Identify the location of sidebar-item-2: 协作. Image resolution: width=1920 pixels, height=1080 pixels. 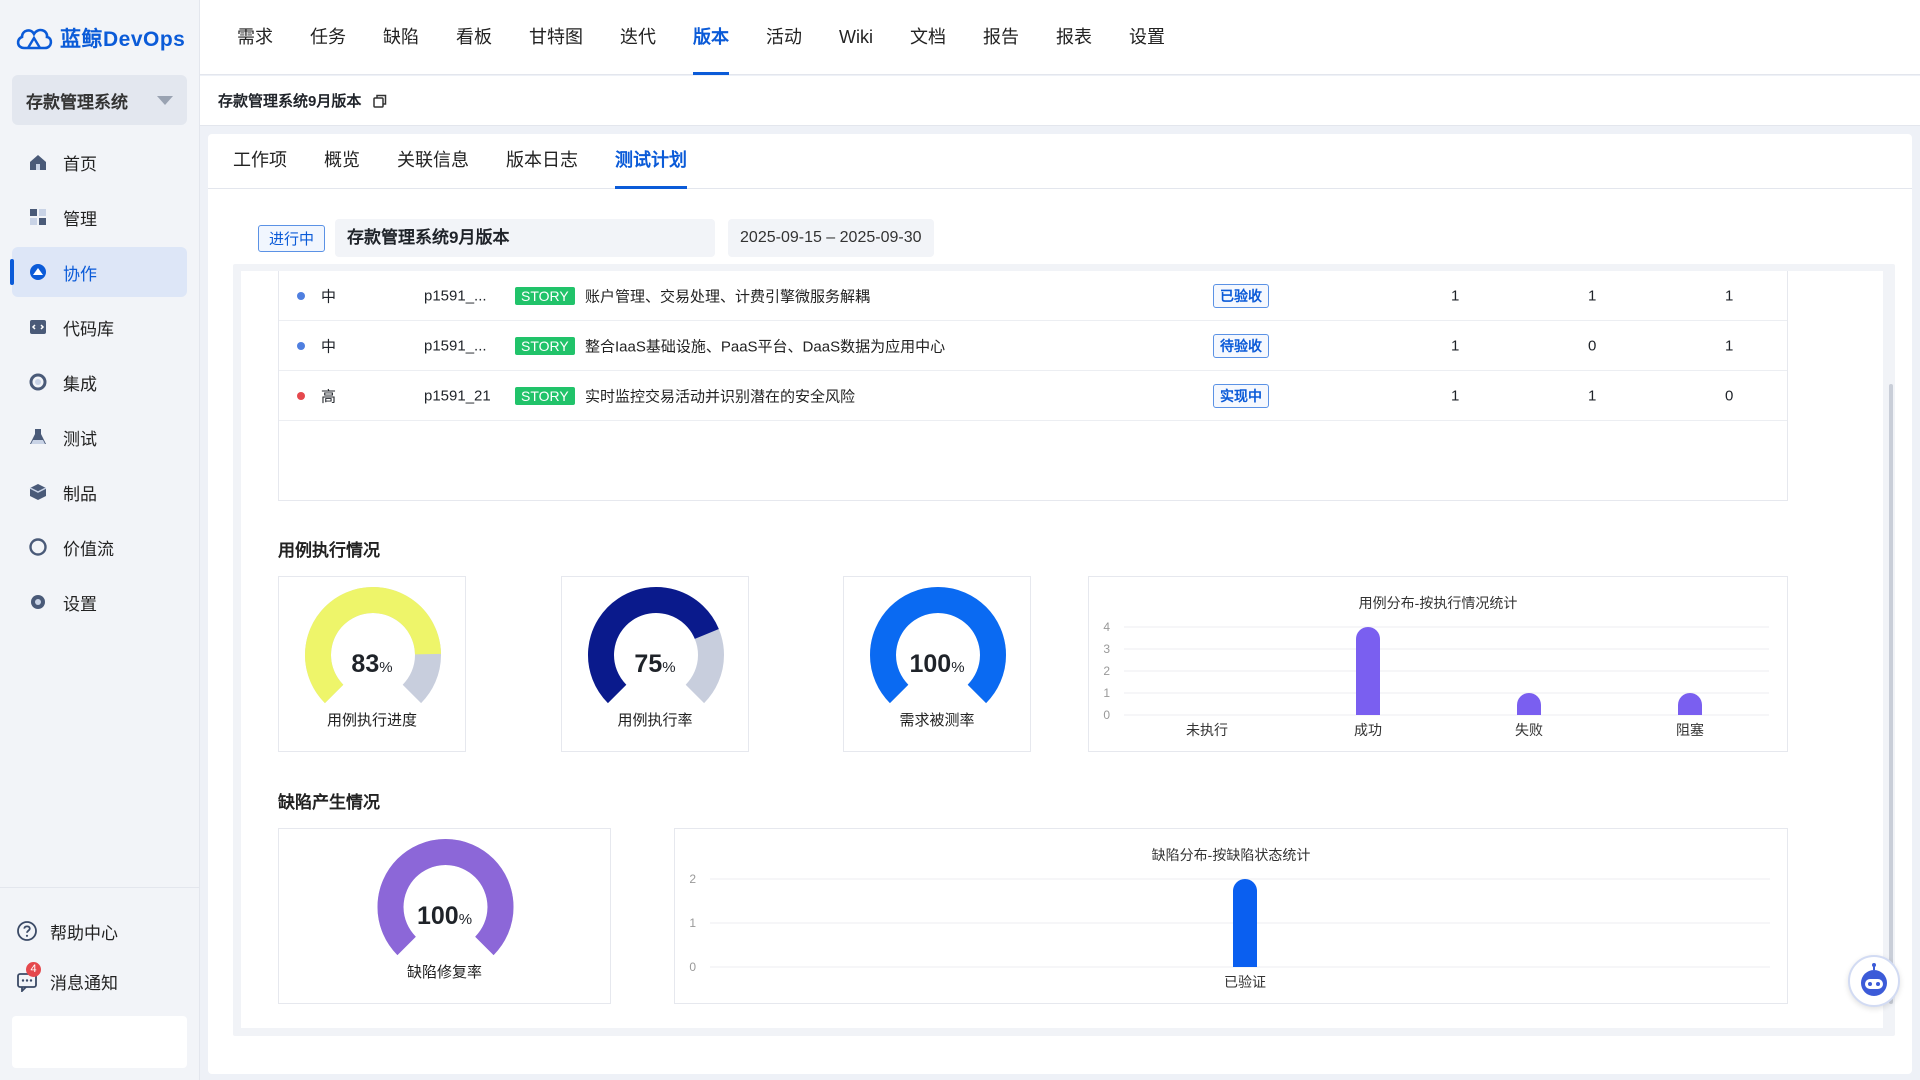
(98, 272).